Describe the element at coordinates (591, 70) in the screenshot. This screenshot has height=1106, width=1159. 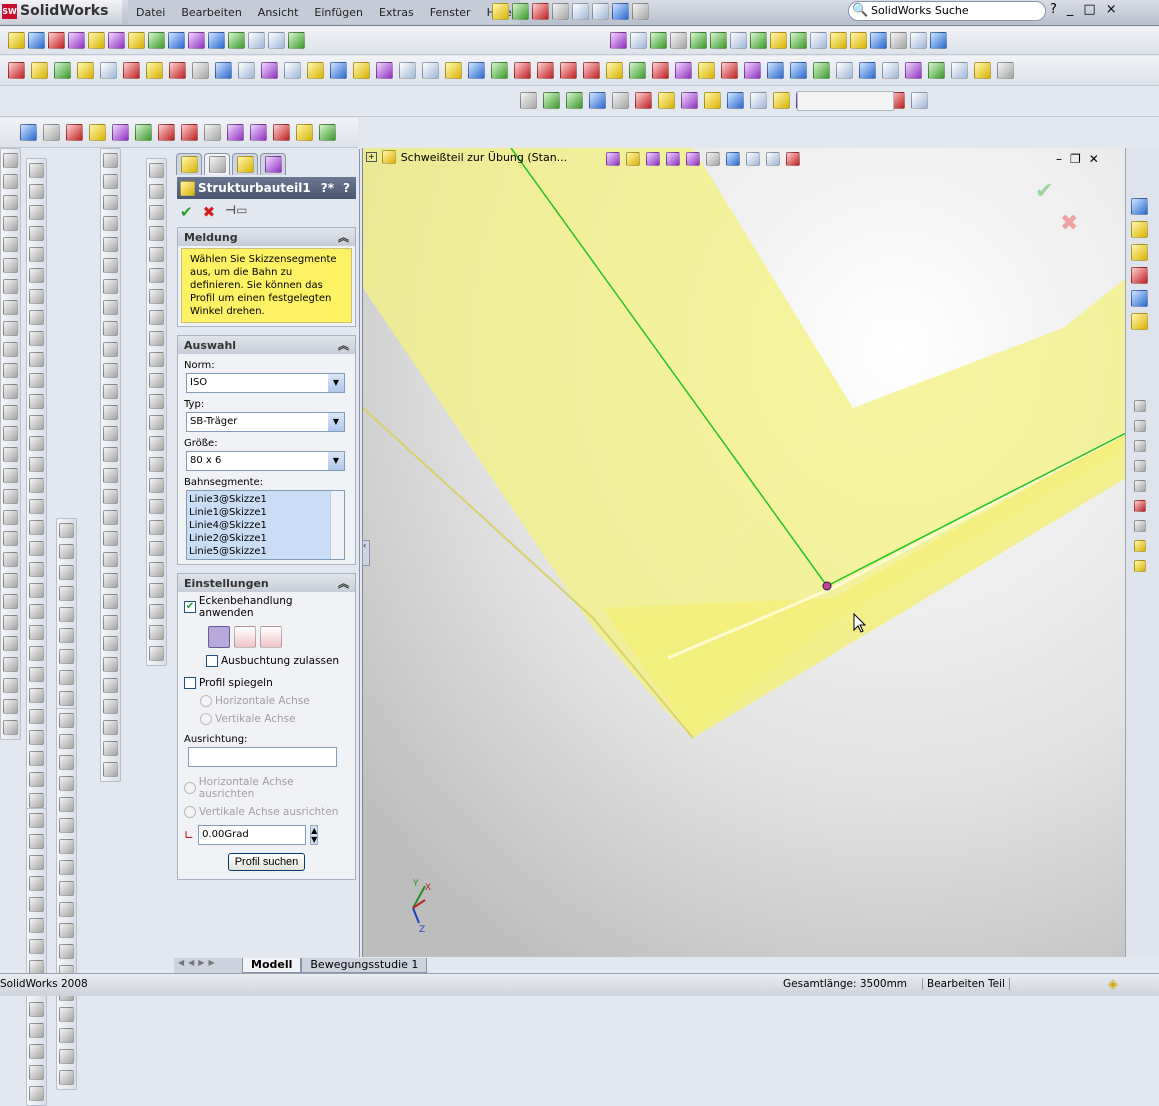
I see `point-ref-icon` at that location.